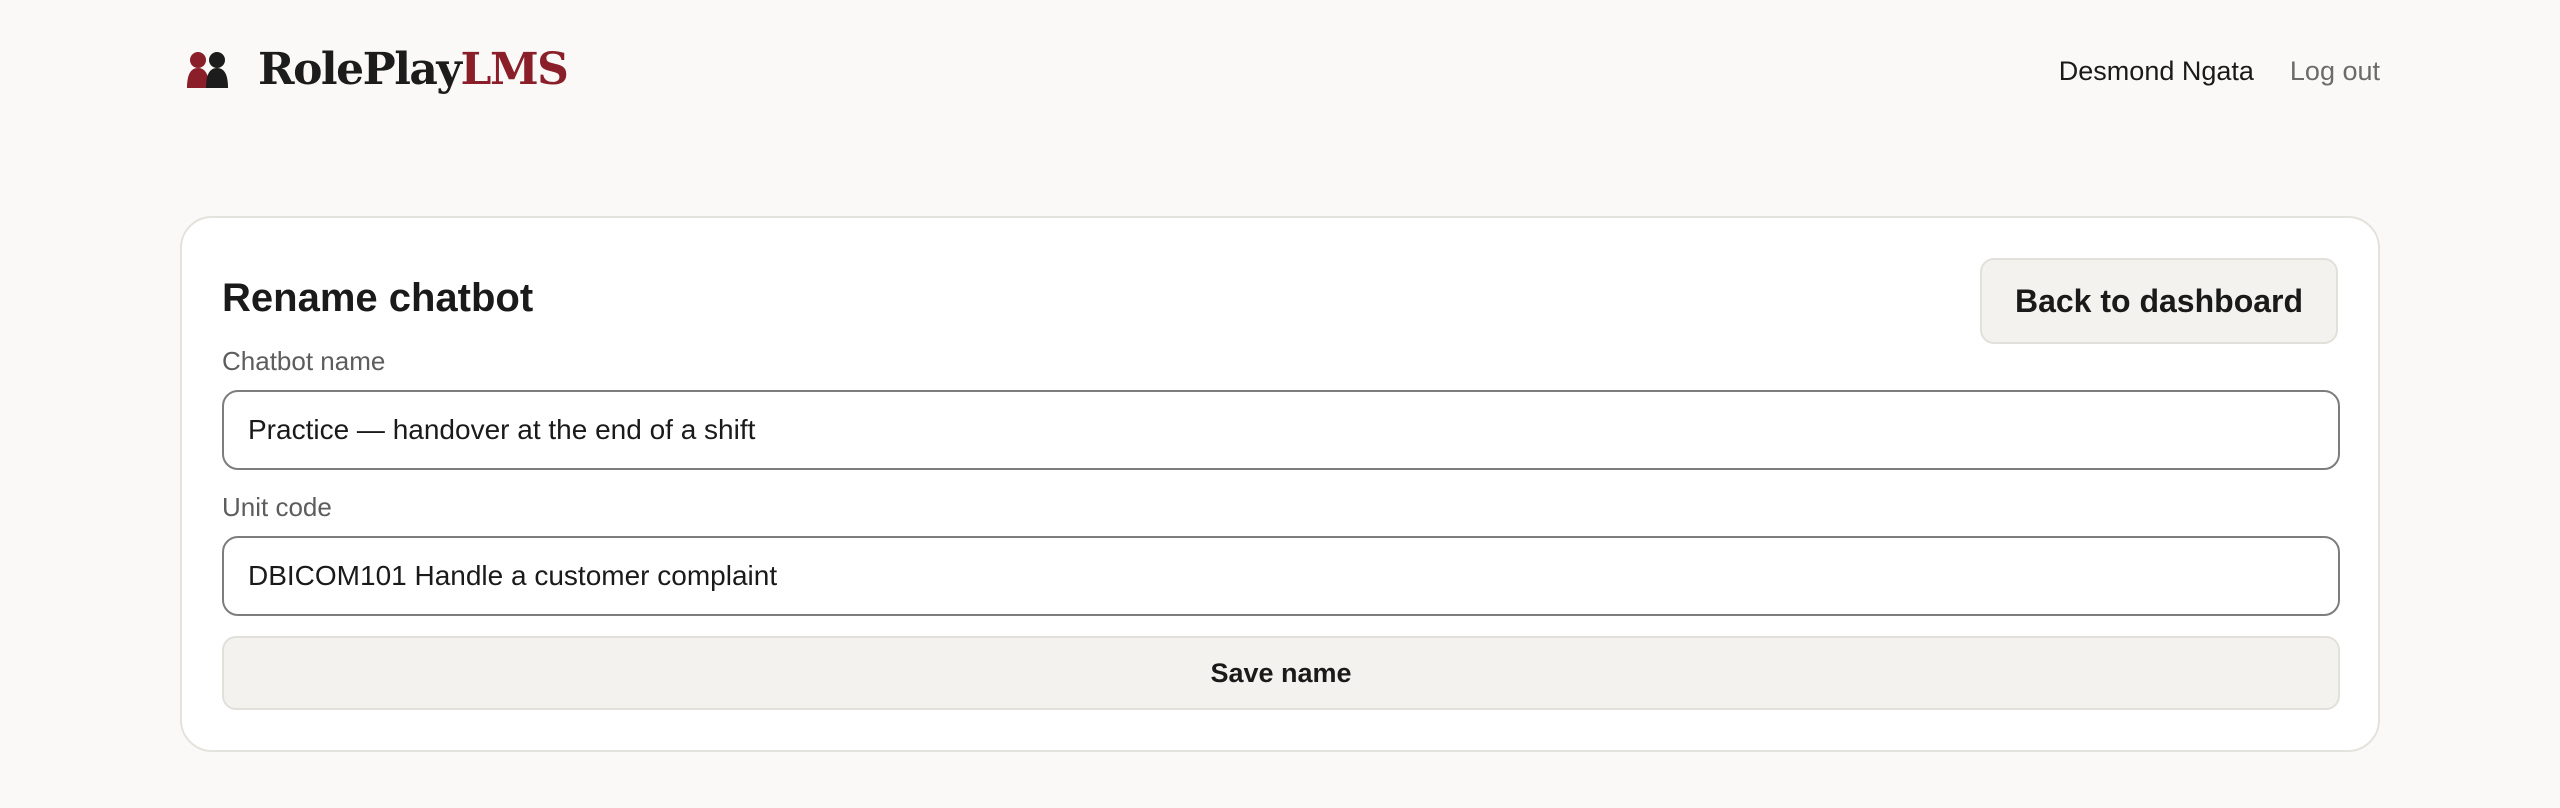 The height and width of the screenshot is (808, 2560). I want to click on logo-link: RolePlayLMS, so click(377, 70).